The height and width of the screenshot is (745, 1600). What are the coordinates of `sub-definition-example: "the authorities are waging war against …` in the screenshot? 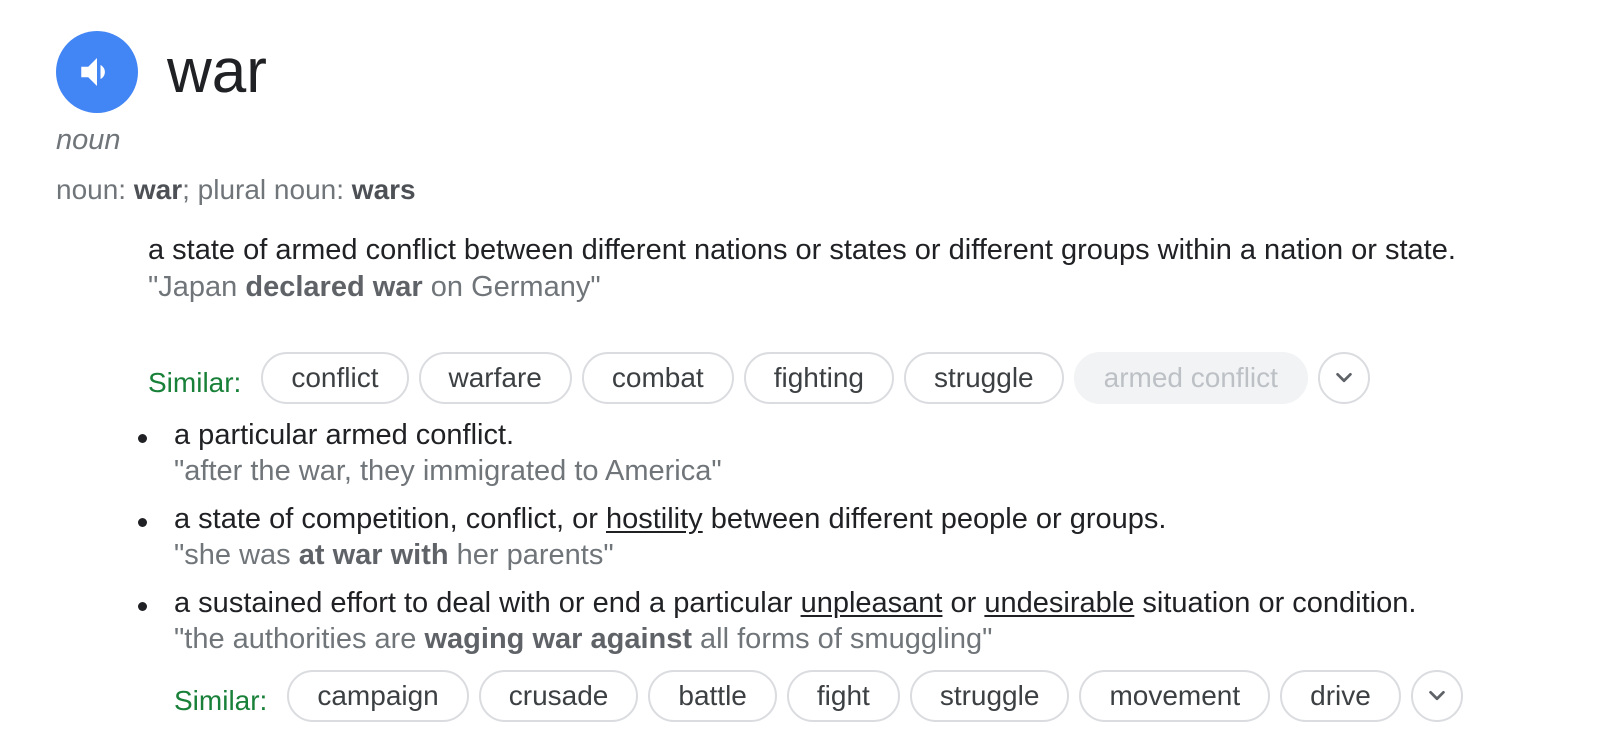 It's located at (583, 639).